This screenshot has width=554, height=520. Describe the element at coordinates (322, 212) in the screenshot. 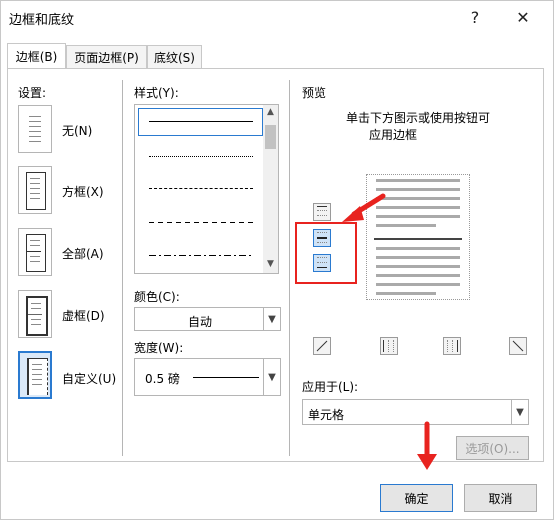

I see `top-border-button` at that location.